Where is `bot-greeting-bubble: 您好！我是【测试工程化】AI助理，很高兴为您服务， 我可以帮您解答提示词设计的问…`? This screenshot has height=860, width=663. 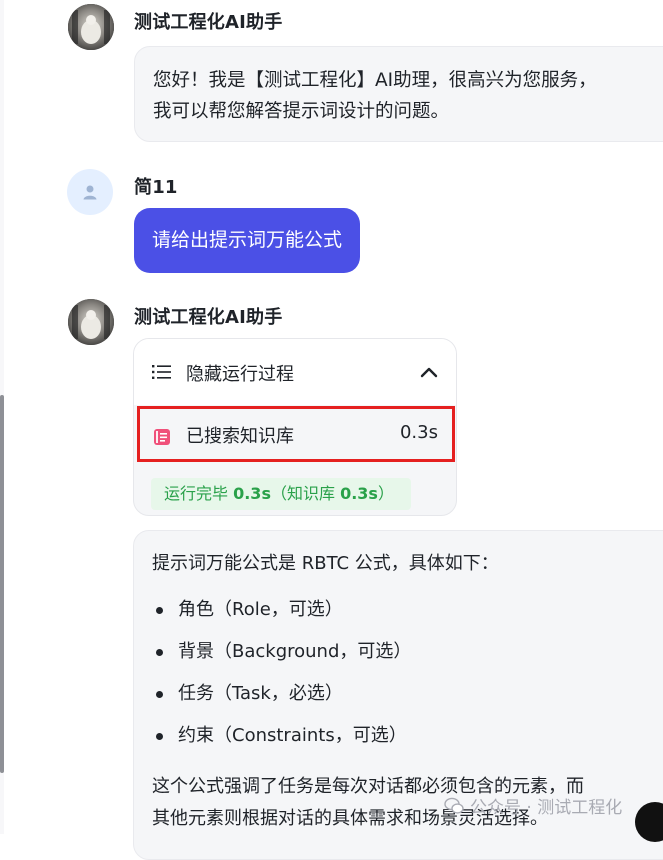
bot-greeting-bubble: 您好！我是【测试工程化】AI助理，很高兴为您服务， 我可以帮您解答提示词设计的问… is located at coordinates (398, 94).